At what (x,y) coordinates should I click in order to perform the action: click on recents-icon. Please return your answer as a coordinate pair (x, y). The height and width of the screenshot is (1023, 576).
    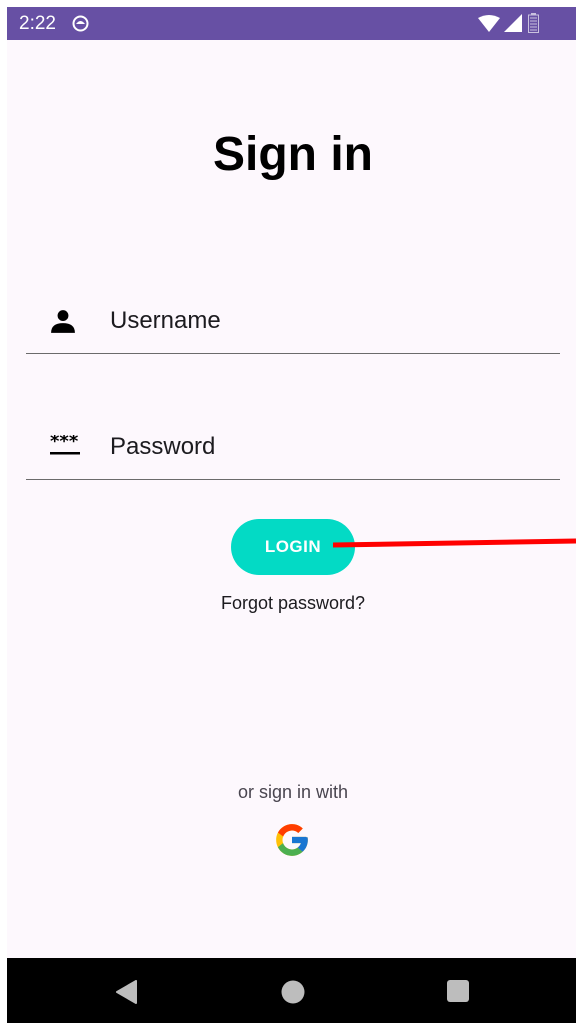
    Looking at the image, I should click on (458, 991).